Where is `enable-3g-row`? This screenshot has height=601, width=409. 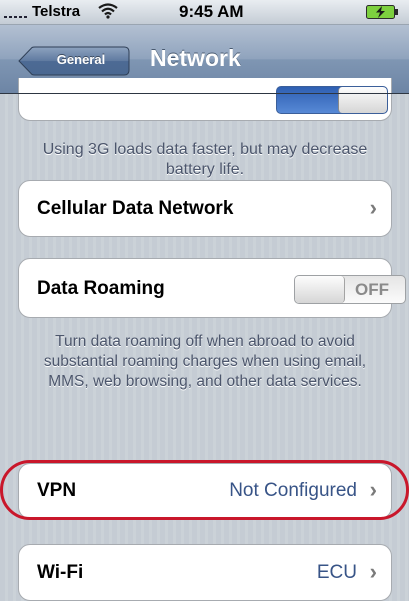
enable-3g-row is located at coordinates (205, 99).